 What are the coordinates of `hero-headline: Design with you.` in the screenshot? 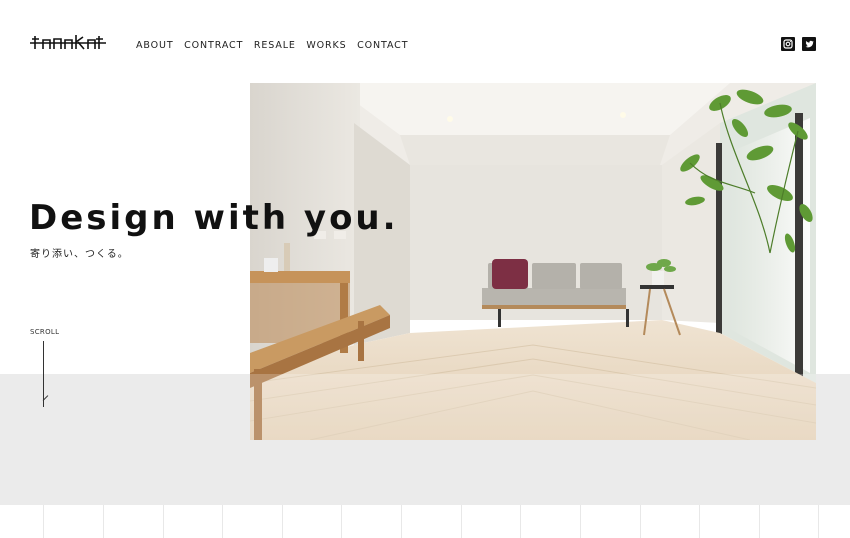 It's located at (214, 218).